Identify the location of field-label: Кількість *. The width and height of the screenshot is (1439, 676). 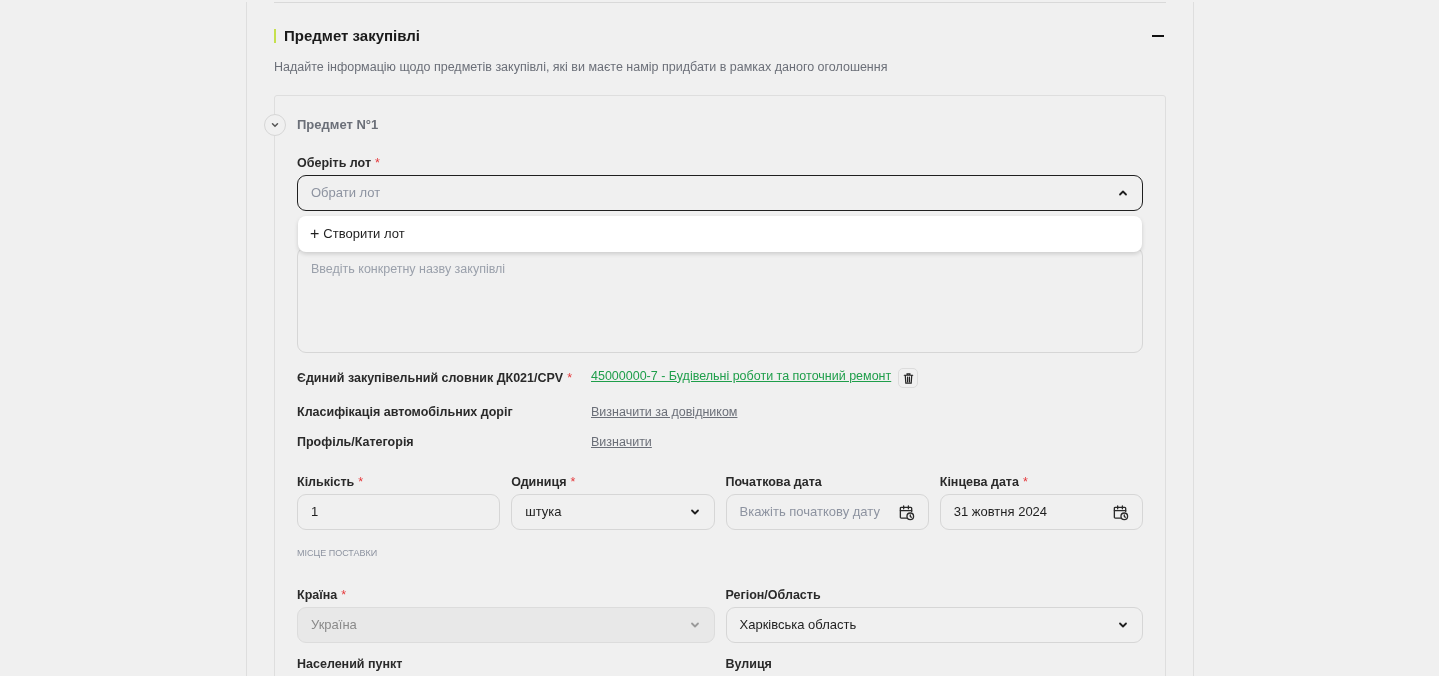
(331, 482).